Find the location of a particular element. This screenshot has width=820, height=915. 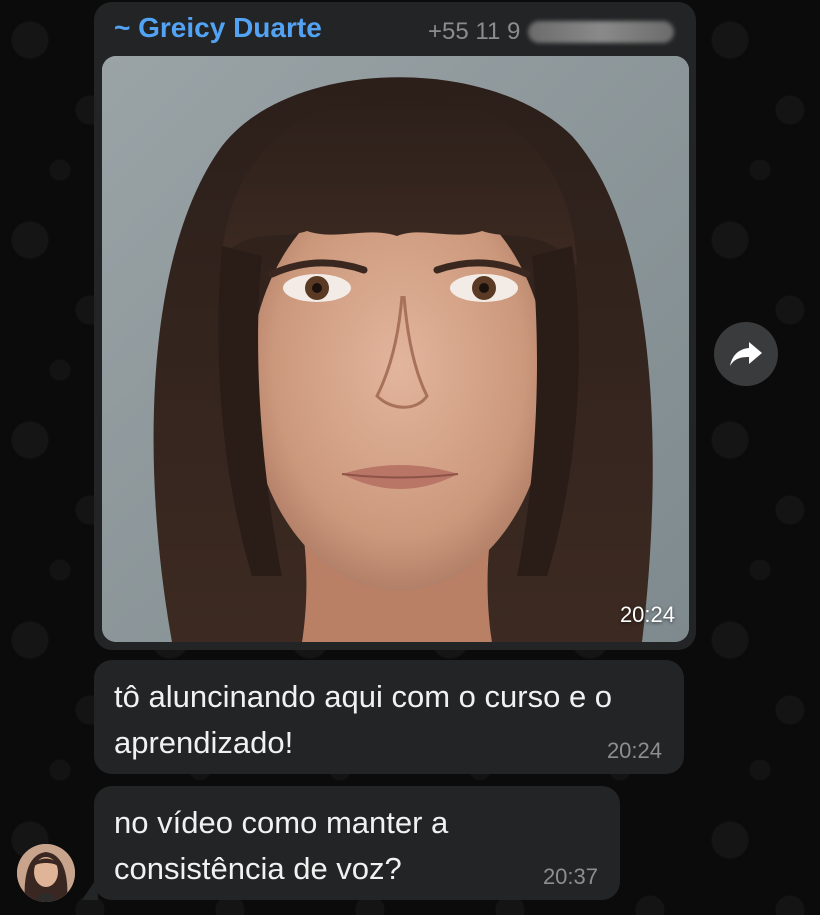

sender-phone: +55 11 9 is located at coordinates (474, 31).